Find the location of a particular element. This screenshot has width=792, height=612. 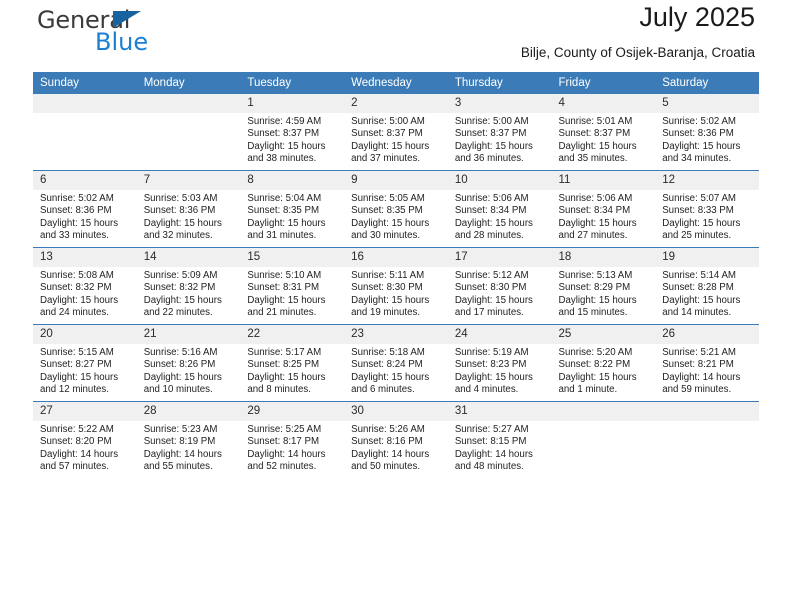

day-number: 3 is located at coordinates (499, 103).